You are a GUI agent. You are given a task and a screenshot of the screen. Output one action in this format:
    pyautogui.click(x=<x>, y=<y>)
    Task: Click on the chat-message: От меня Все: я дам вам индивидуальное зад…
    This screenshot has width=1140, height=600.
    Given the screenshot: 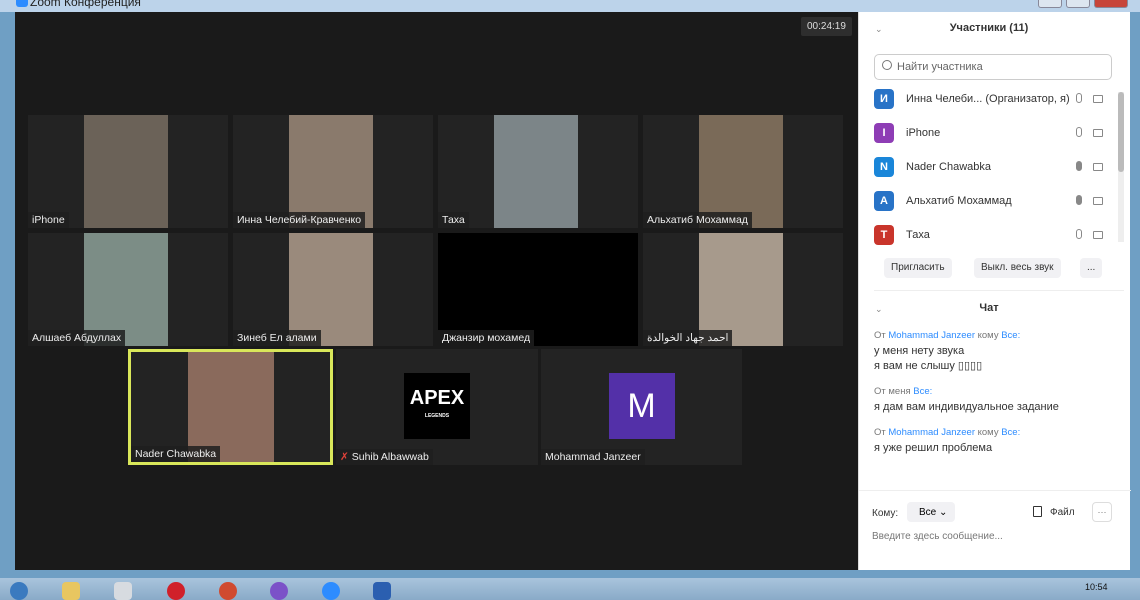 What is the action you would take?
    pyautogui.click(x=996, y=400)
    